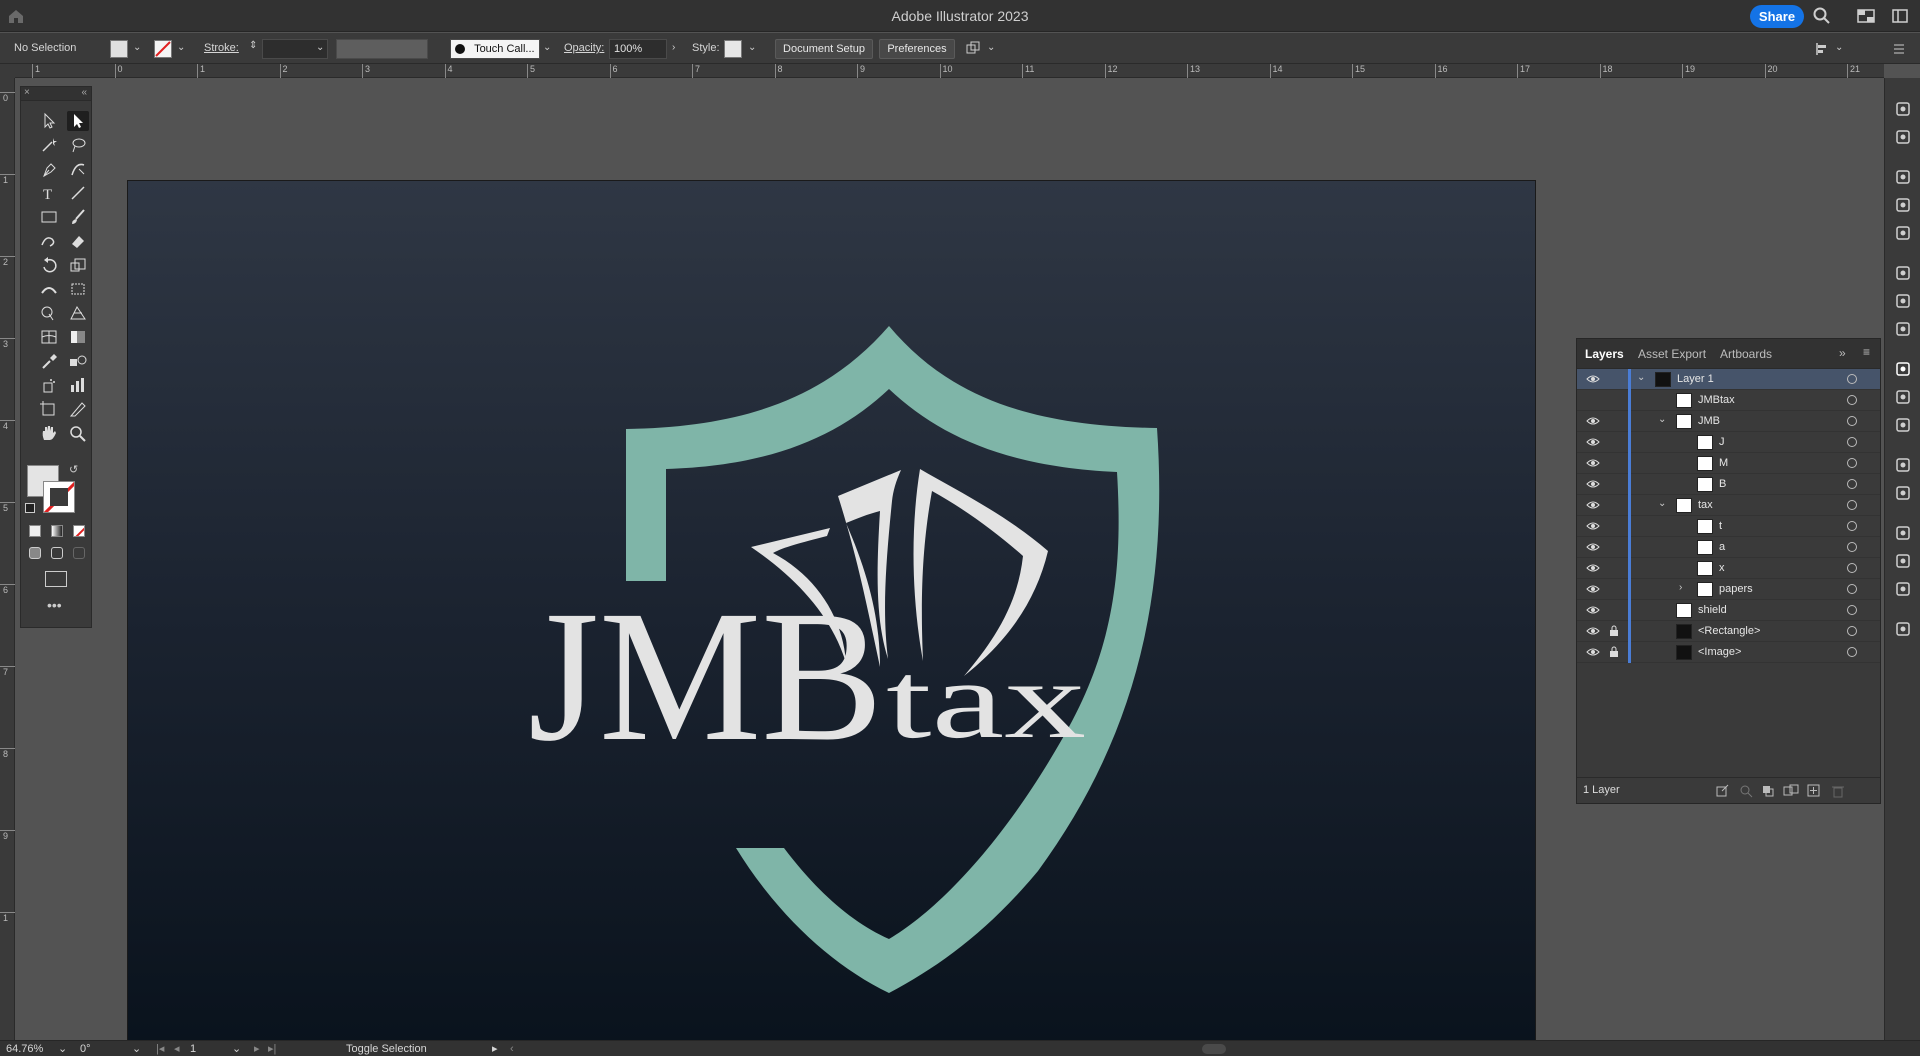 The image size is (1920, 1056). What do you see at coordinates (1903, 301) in the screenshot?
I see `gradient-panel-icon` at bounding box center [1903, 301].